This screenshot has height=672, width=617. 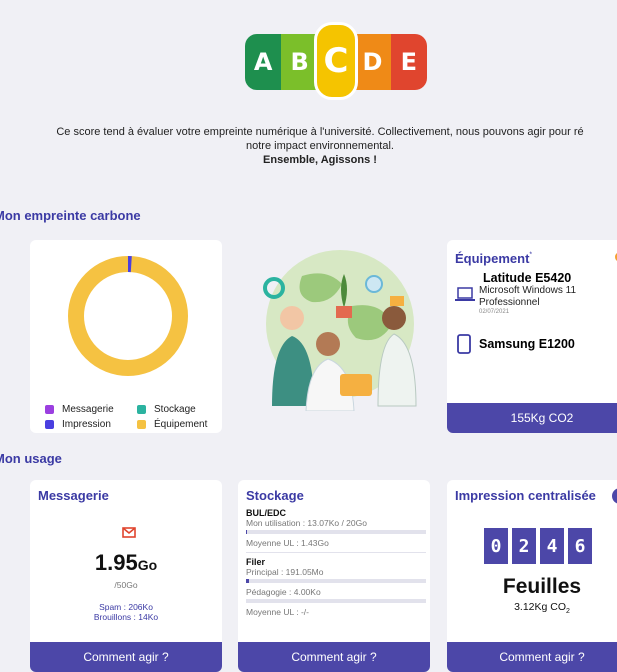 I want to click on counter-digit: 4, so click(x=552, y=546).